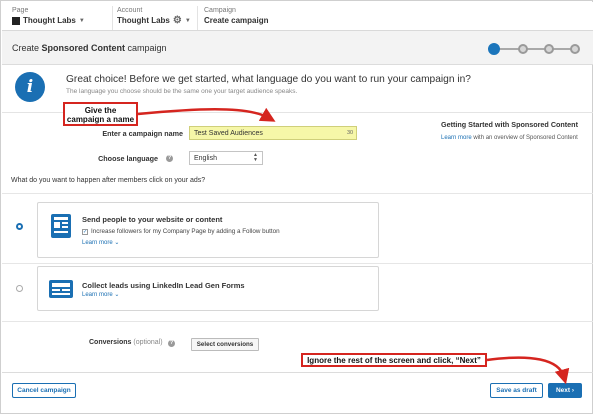 Image resolution: width=593 pixels, height=414 pixels. Describe the element at coordinates (100, 114) in the screenshot. I see `name-hint-callout: Give the campaign a name` at that location.